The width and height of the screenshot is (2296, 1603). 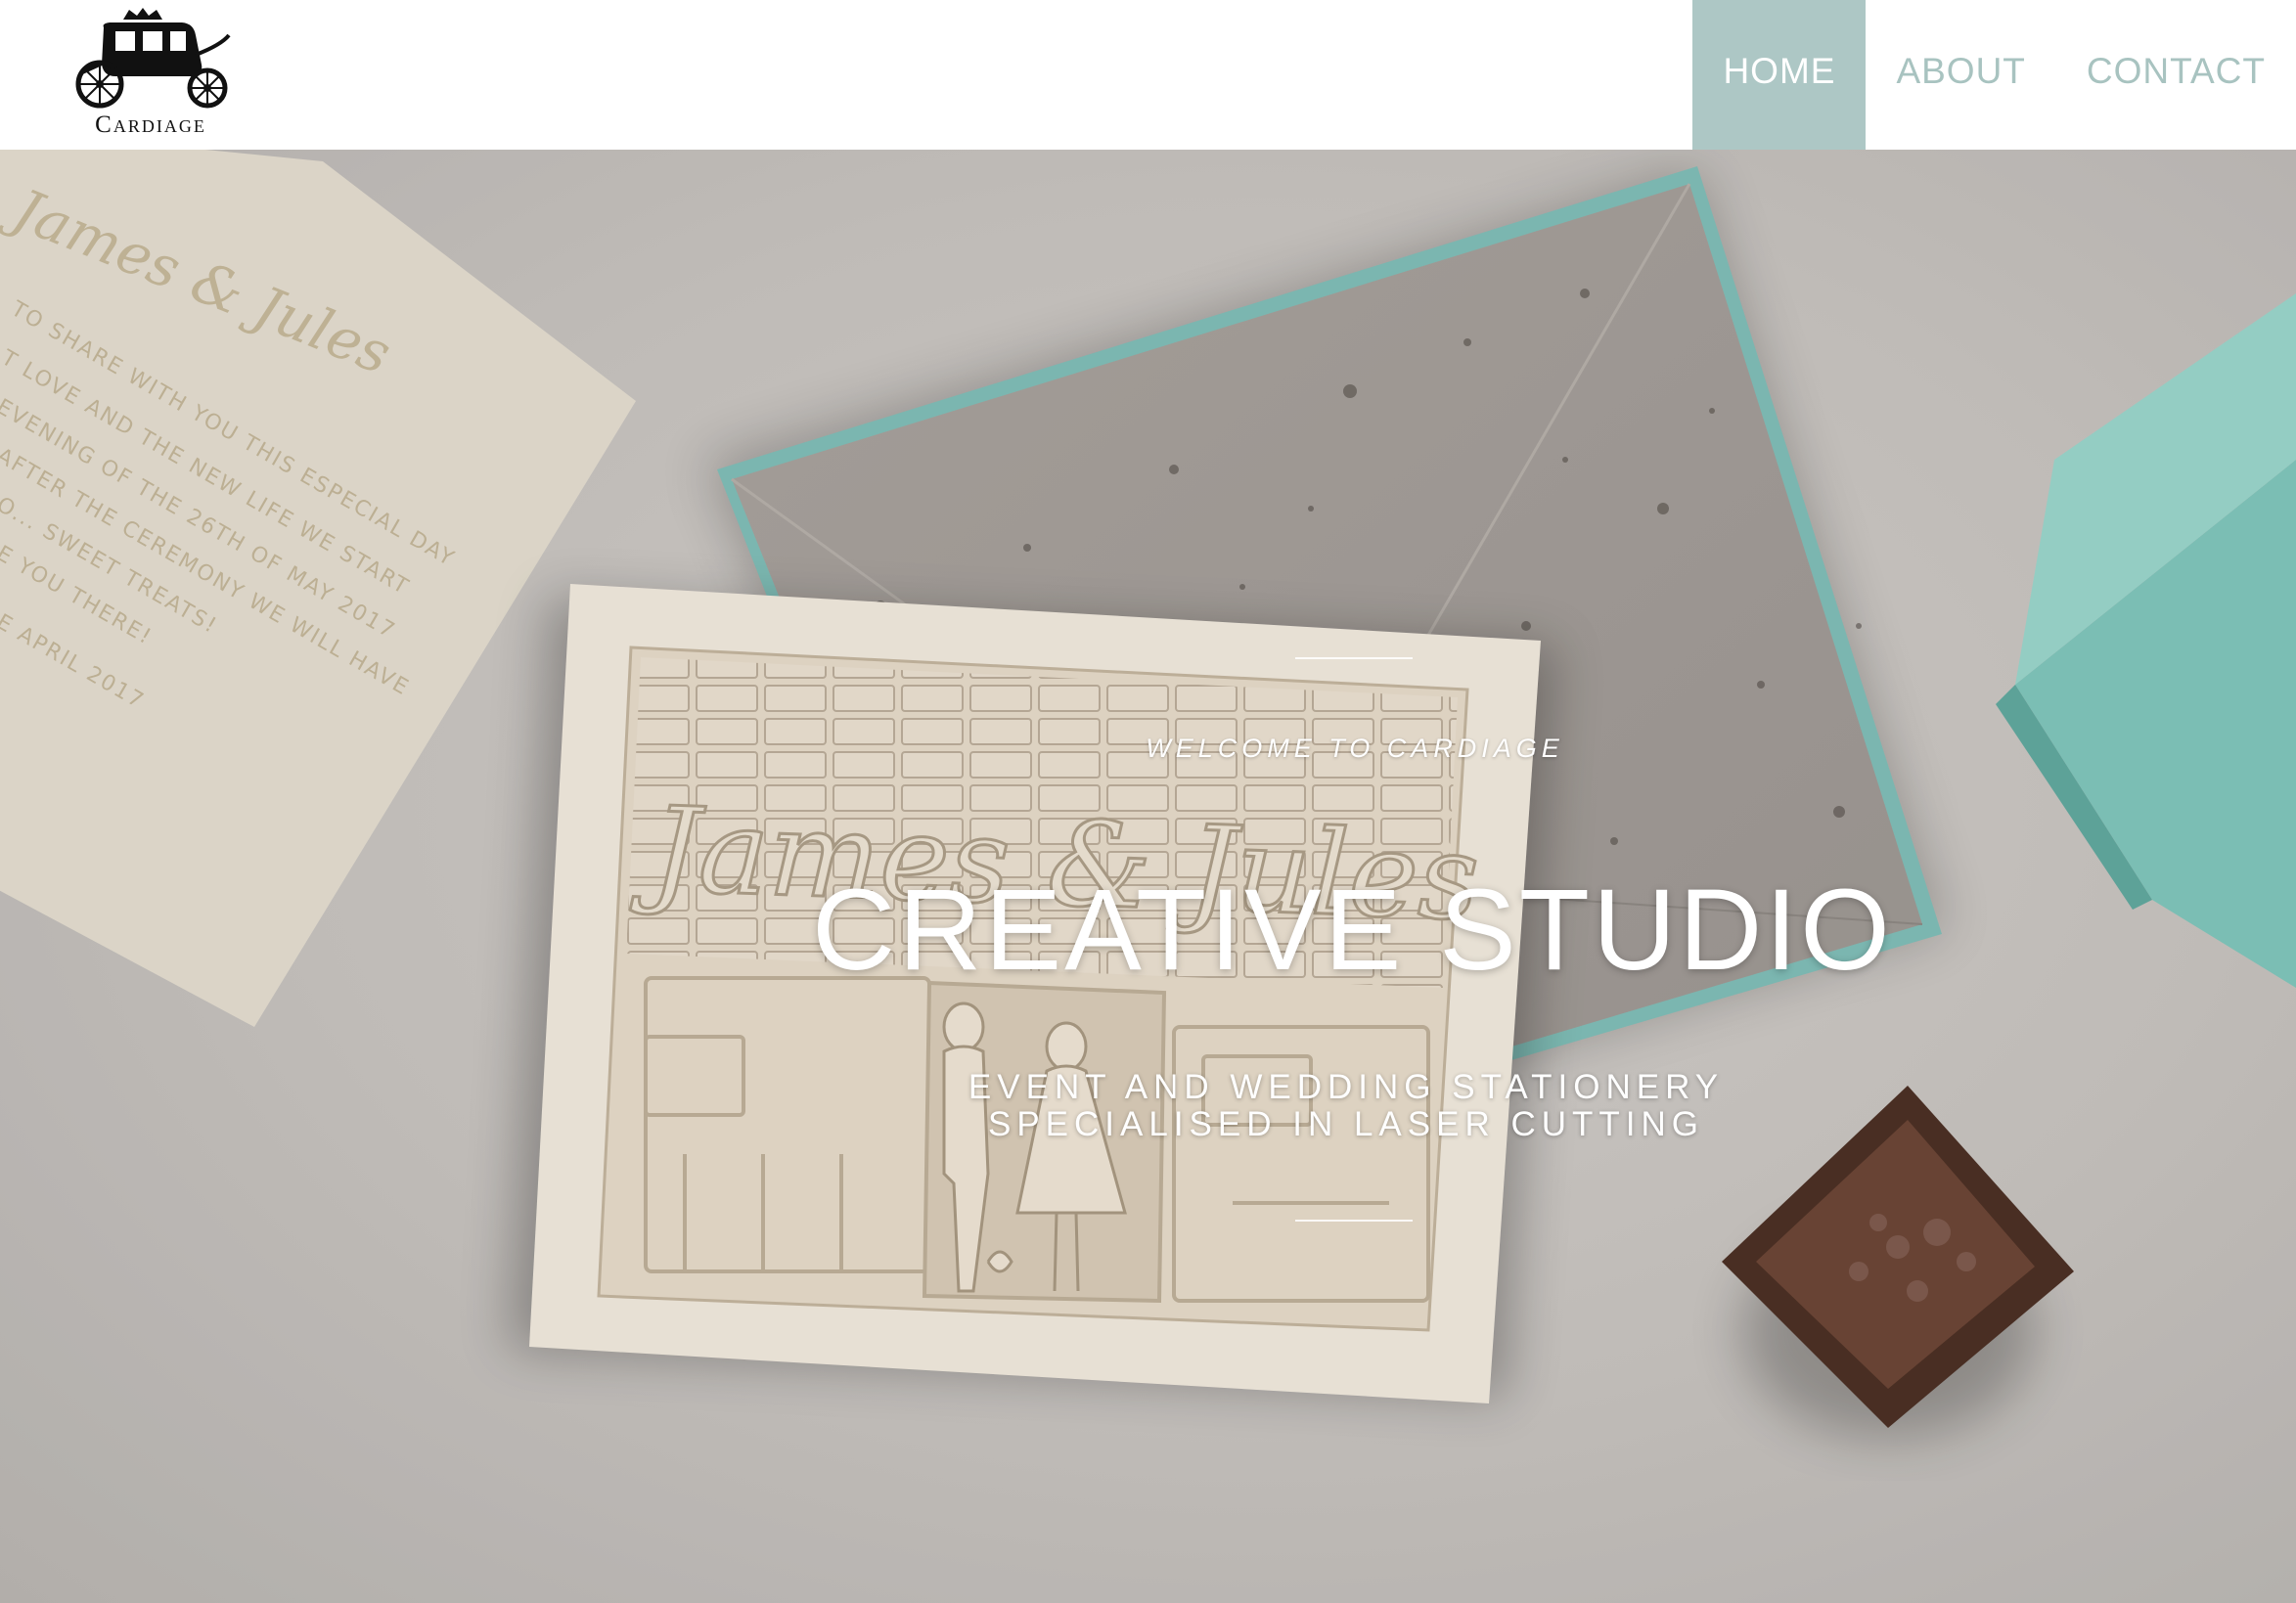 I want to click on divider-bottom, so click(x=1354, y=1221).